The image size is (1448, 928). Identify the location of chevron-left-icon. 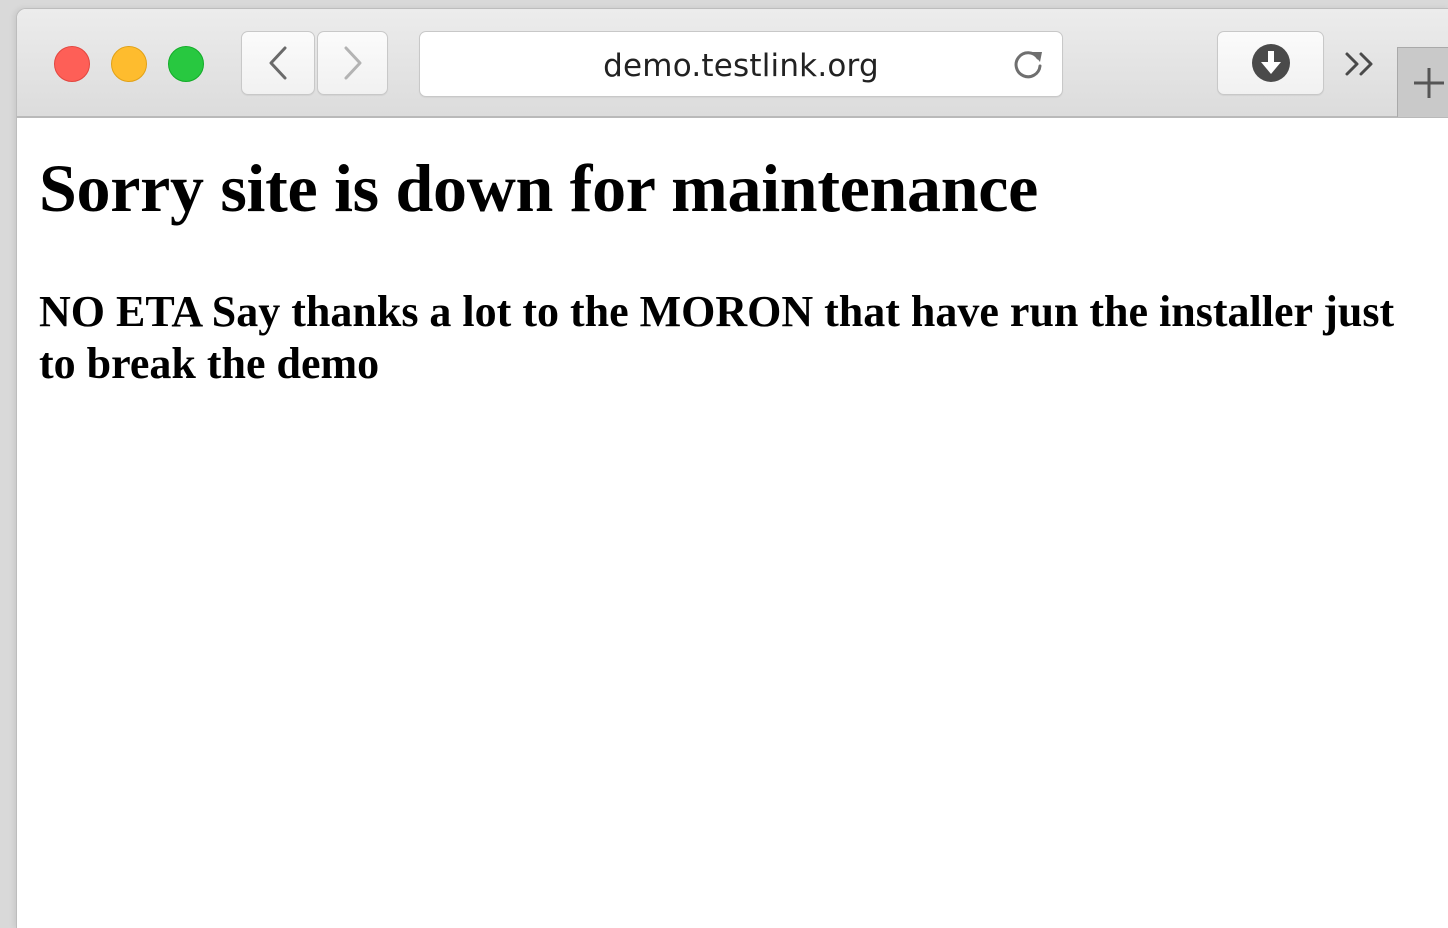
(278, 63).